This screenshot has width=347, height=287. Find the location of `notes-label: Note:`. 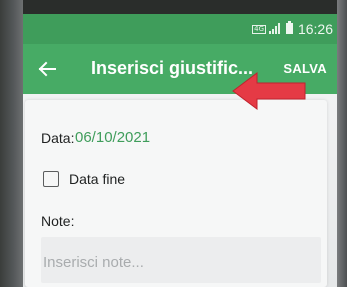

notes-label: Note: is located at coordinates (58, 221).